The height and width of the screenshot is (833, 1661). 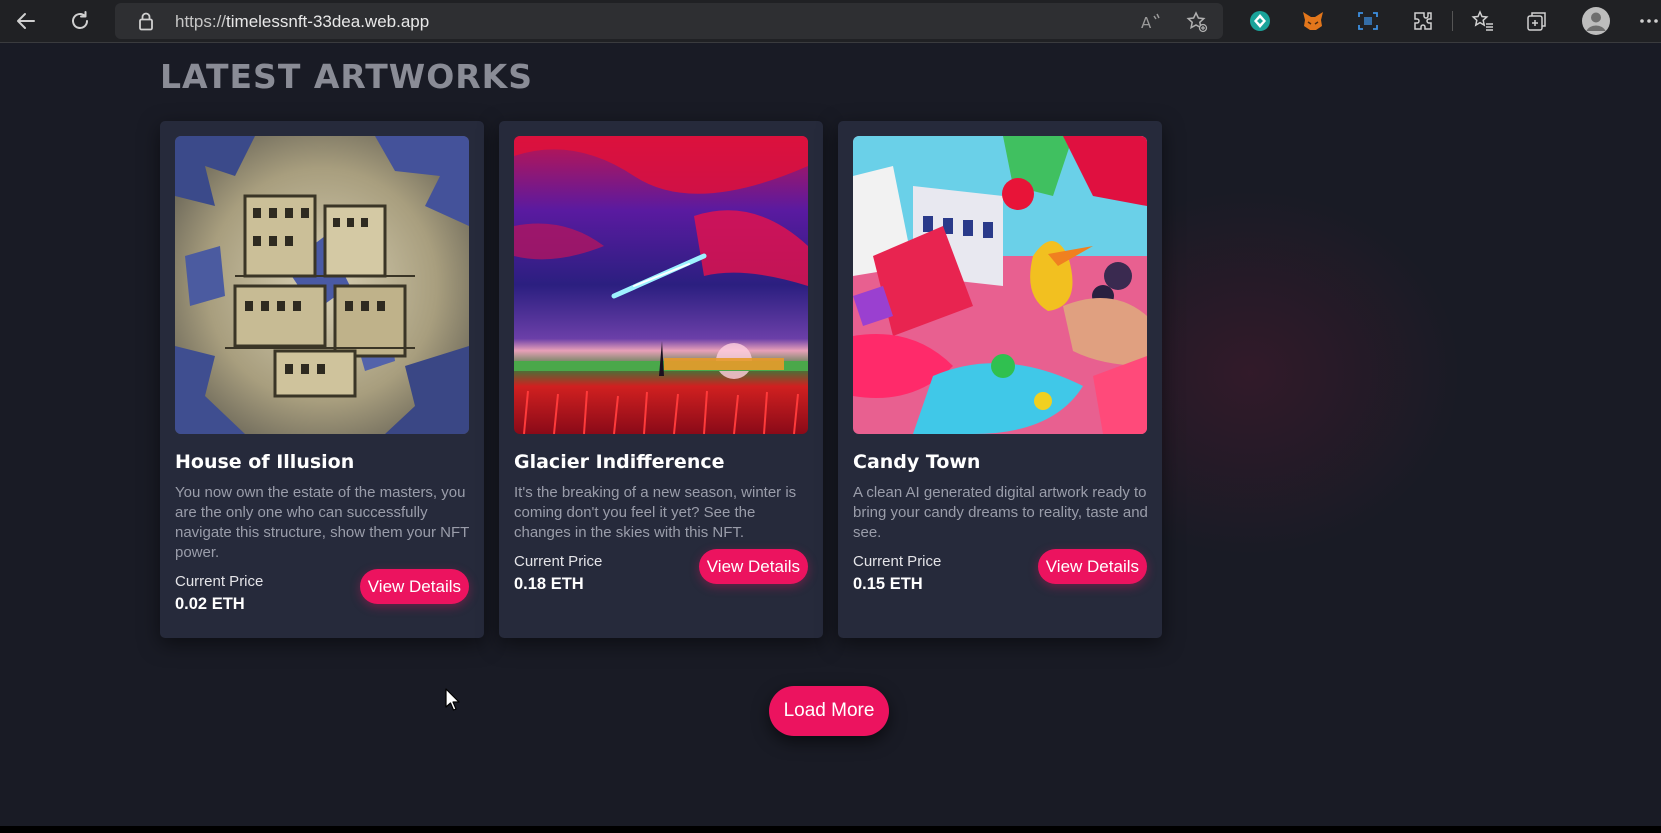 I want to click on url-scheme: https://, so click(x=201, y=21).